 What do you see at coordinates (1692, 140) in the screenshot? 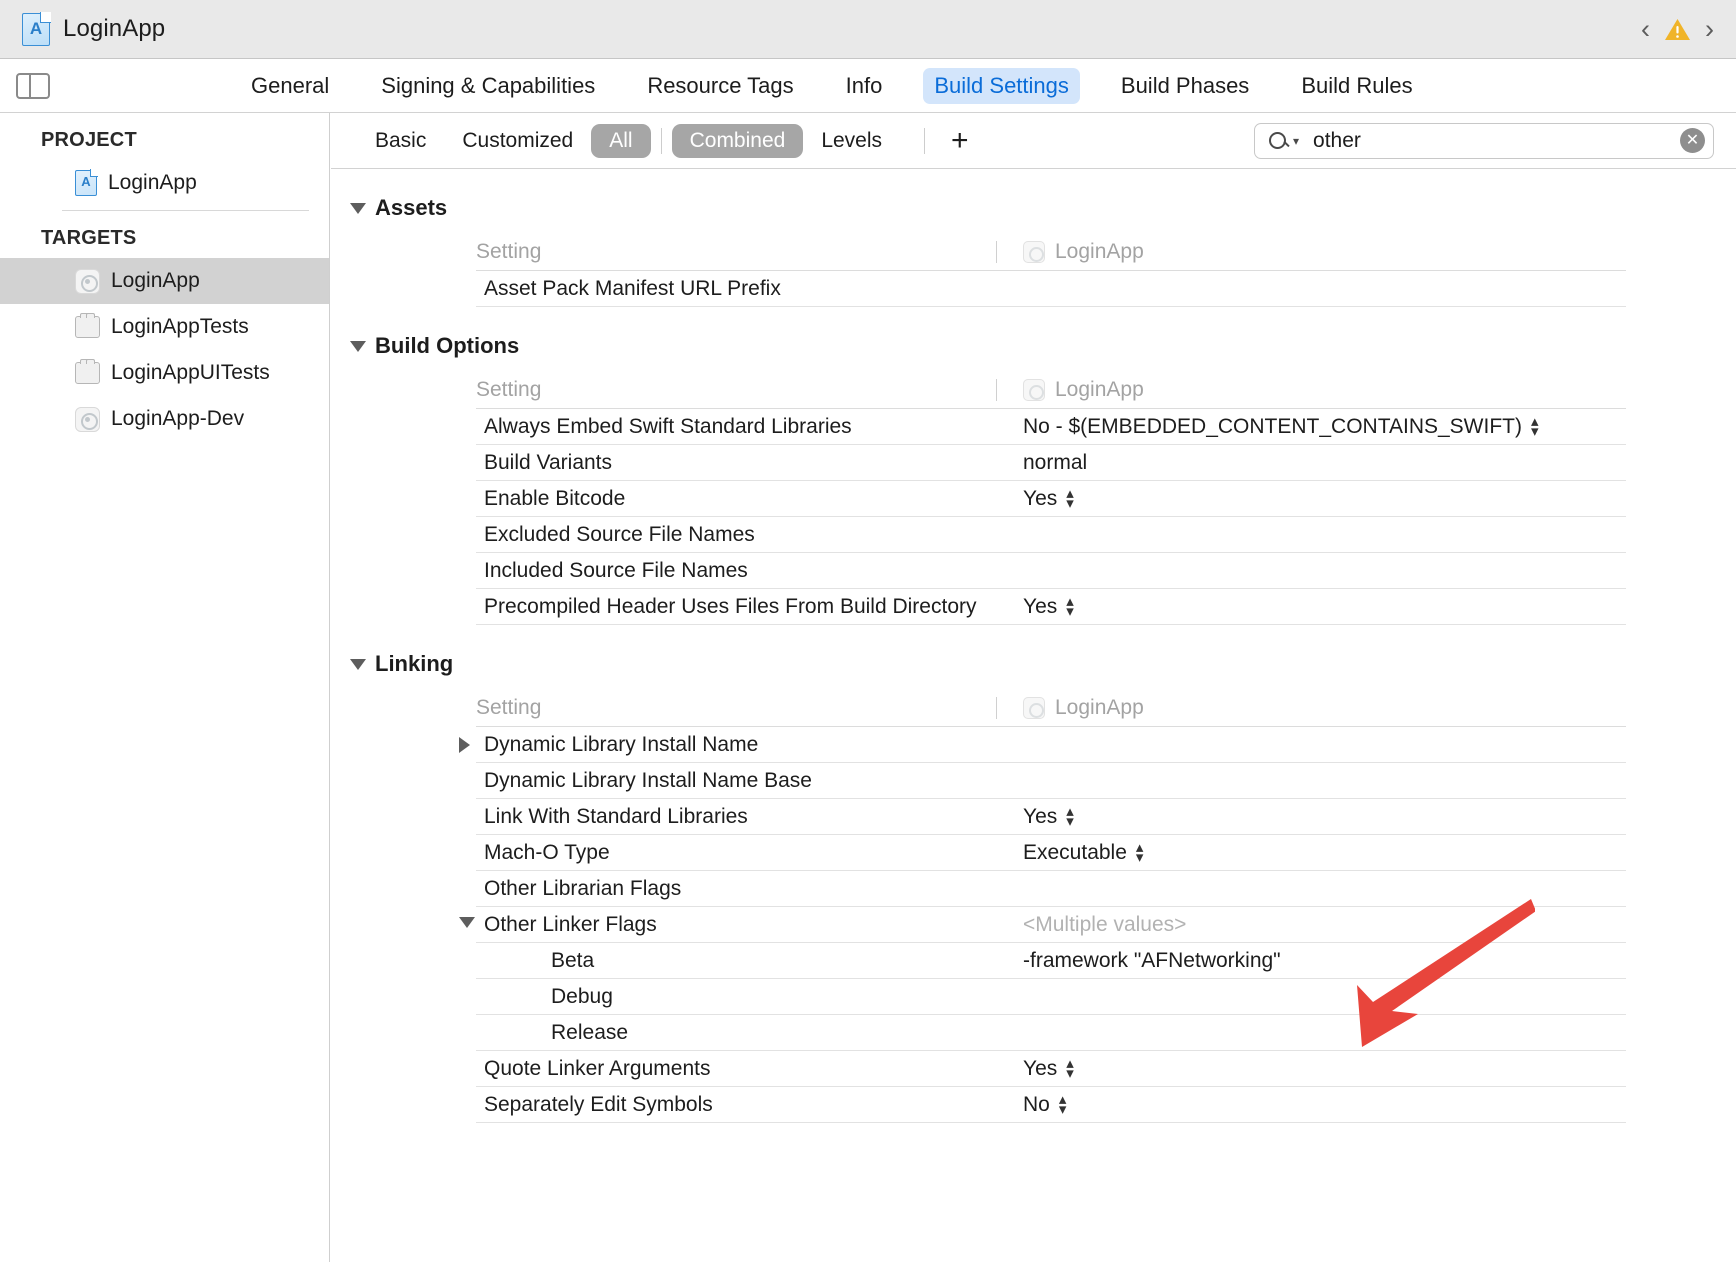
I see `clear-circle-icon: ✕` at bounding box center [1692, 140].